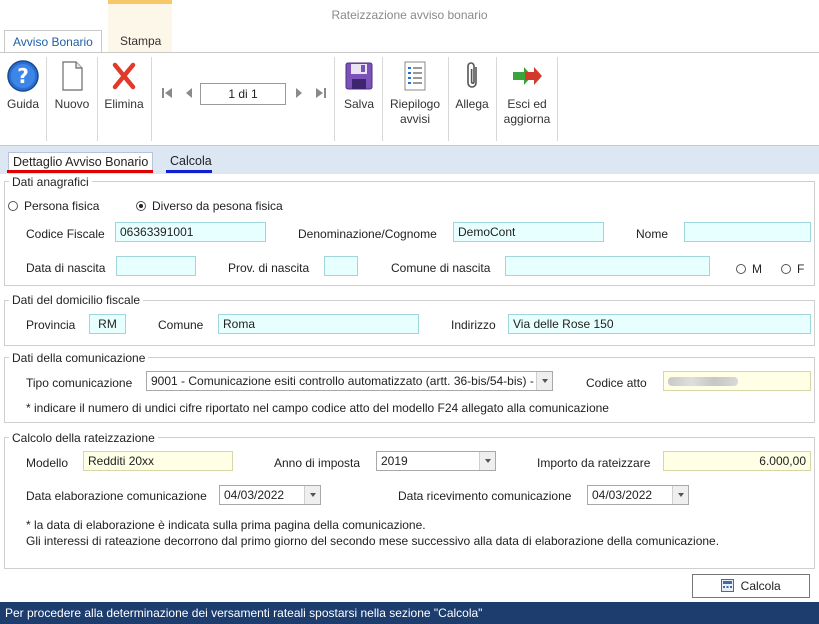 This screenshot has width=819, height=624. What do you see at coordinates (141, 206) in the screenshot?
I see `diverso-persona-fisica-radio` at bounding box center [141, 206].